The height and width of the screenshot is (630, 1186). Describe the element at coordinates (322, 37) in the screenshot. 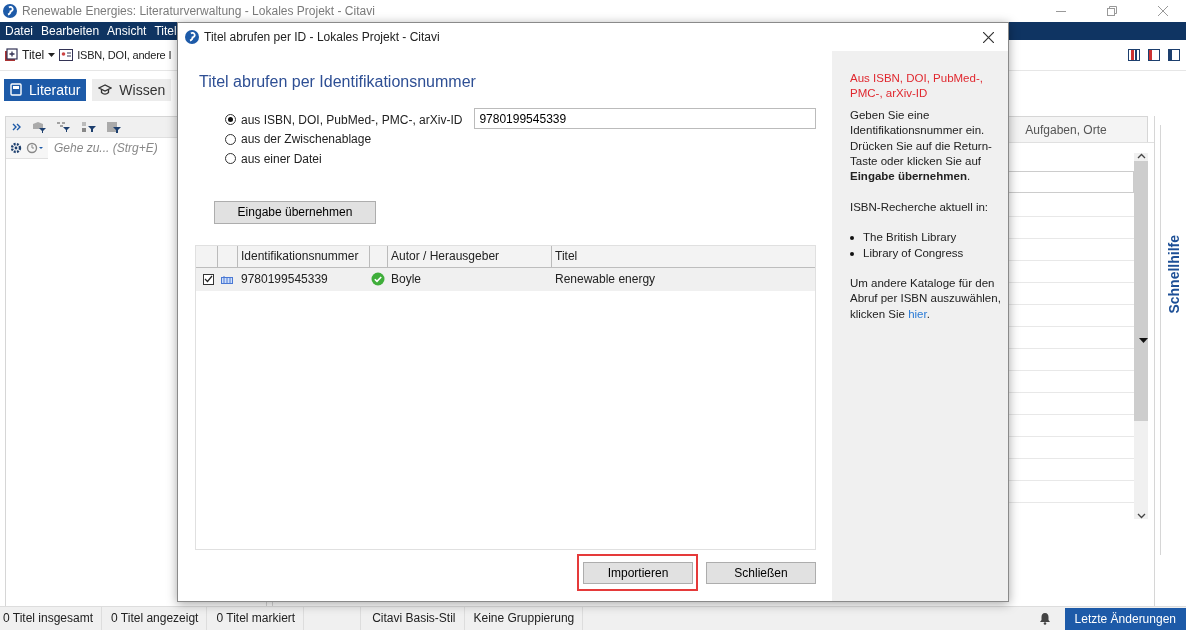

I see `dialog-title: Titel abrufen per ID - Lokales Projekt - Citavi` at that location.